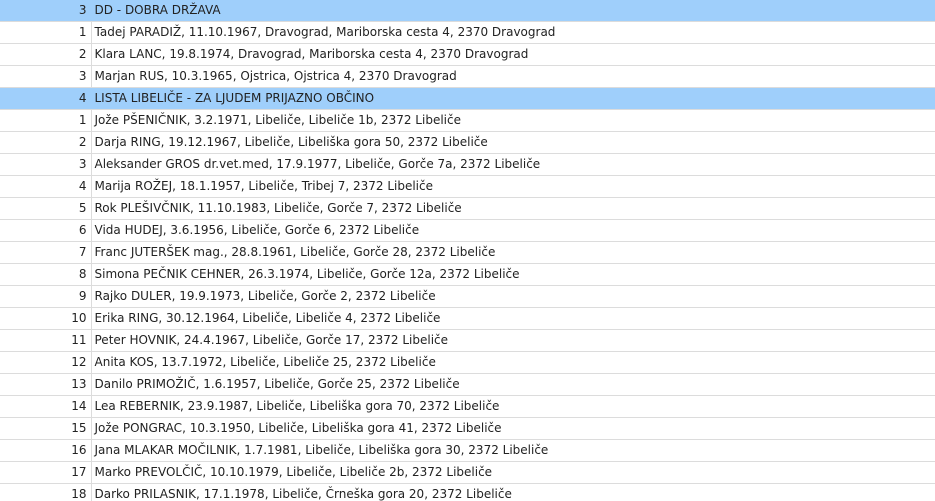 The height and width of the screenshot is (501, 935). I want to click on candidate-number: 8, so click(46, 274).